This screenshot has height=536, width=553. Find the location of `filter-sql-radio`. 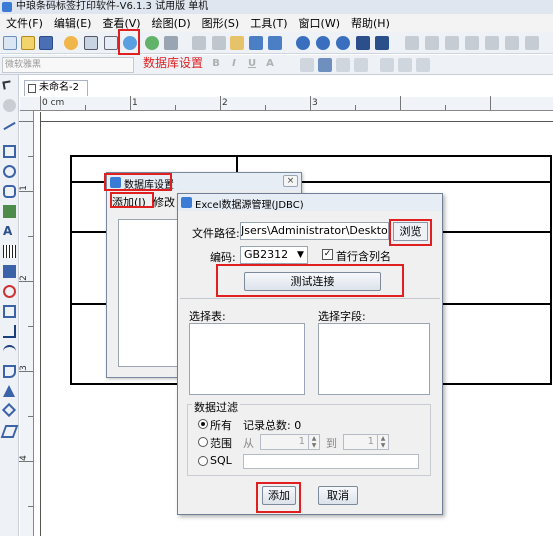

filter-sql-radio is located at coordinates (203, 461).